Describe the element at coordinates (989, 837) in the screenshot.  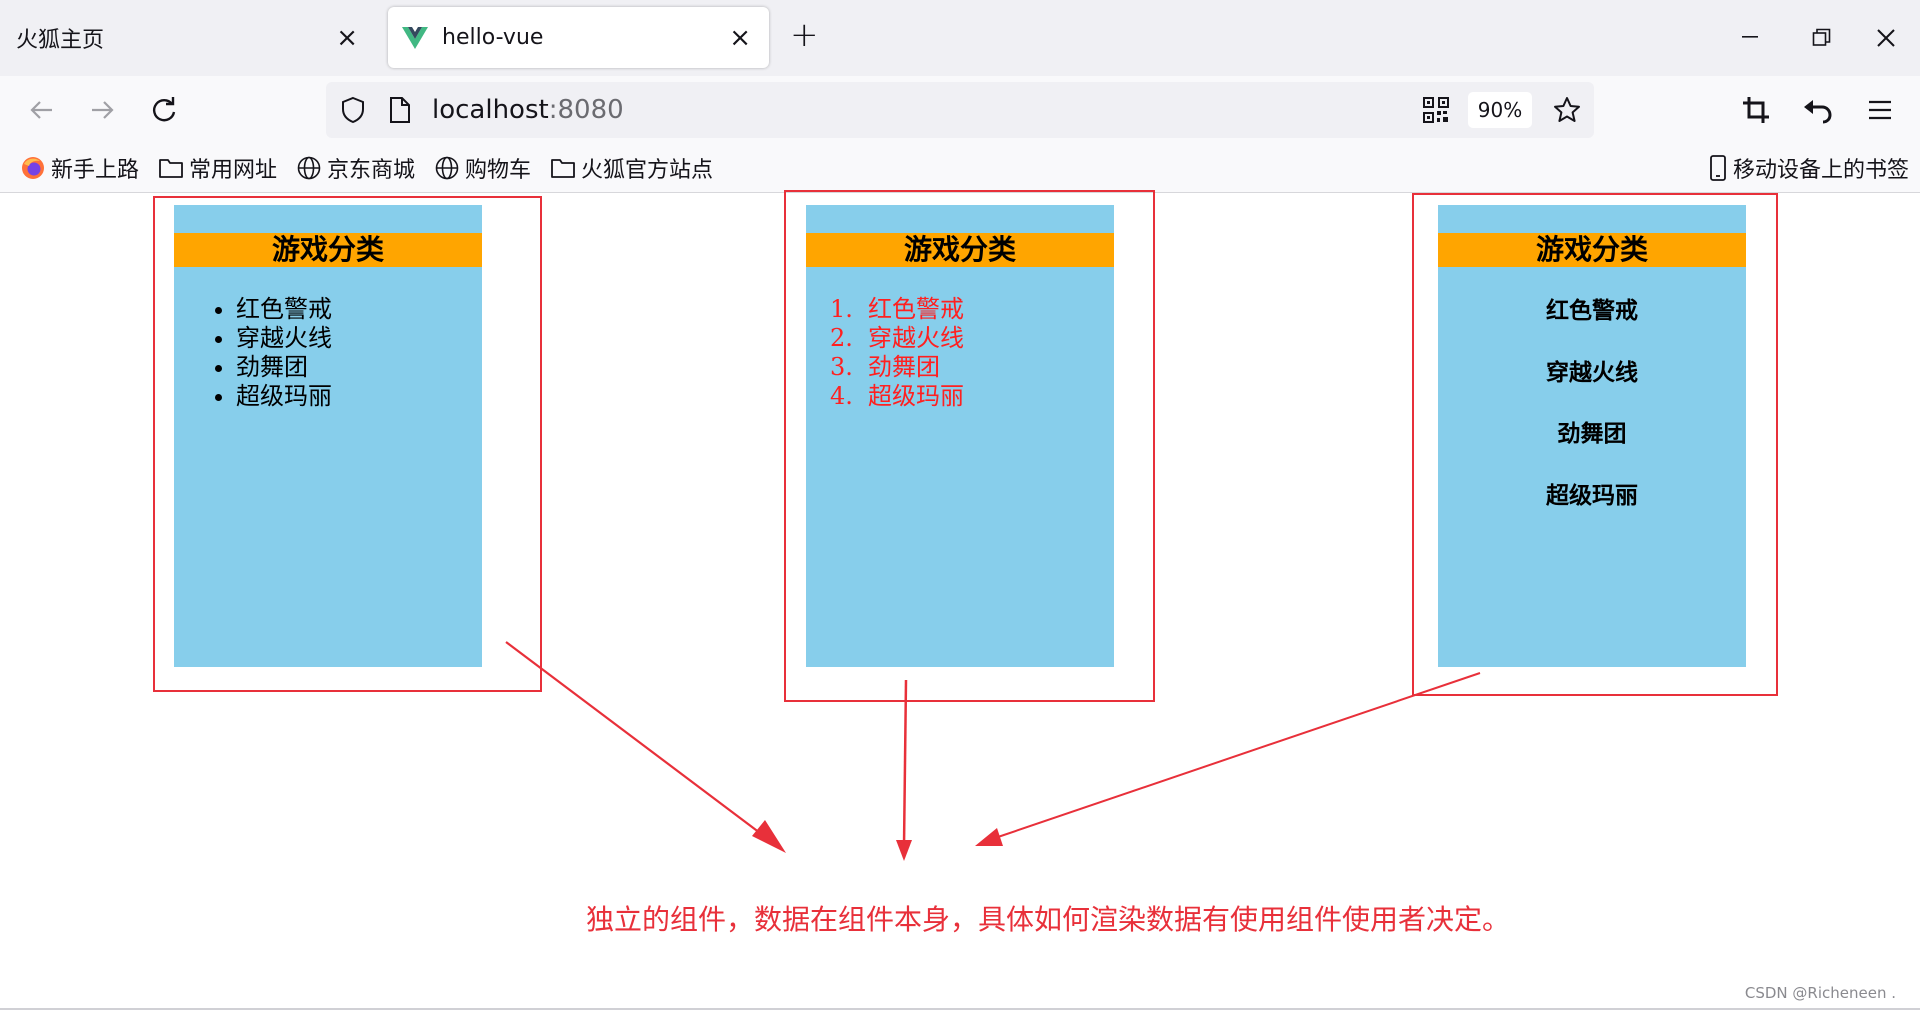
I see `arrow-right-head` at that location.